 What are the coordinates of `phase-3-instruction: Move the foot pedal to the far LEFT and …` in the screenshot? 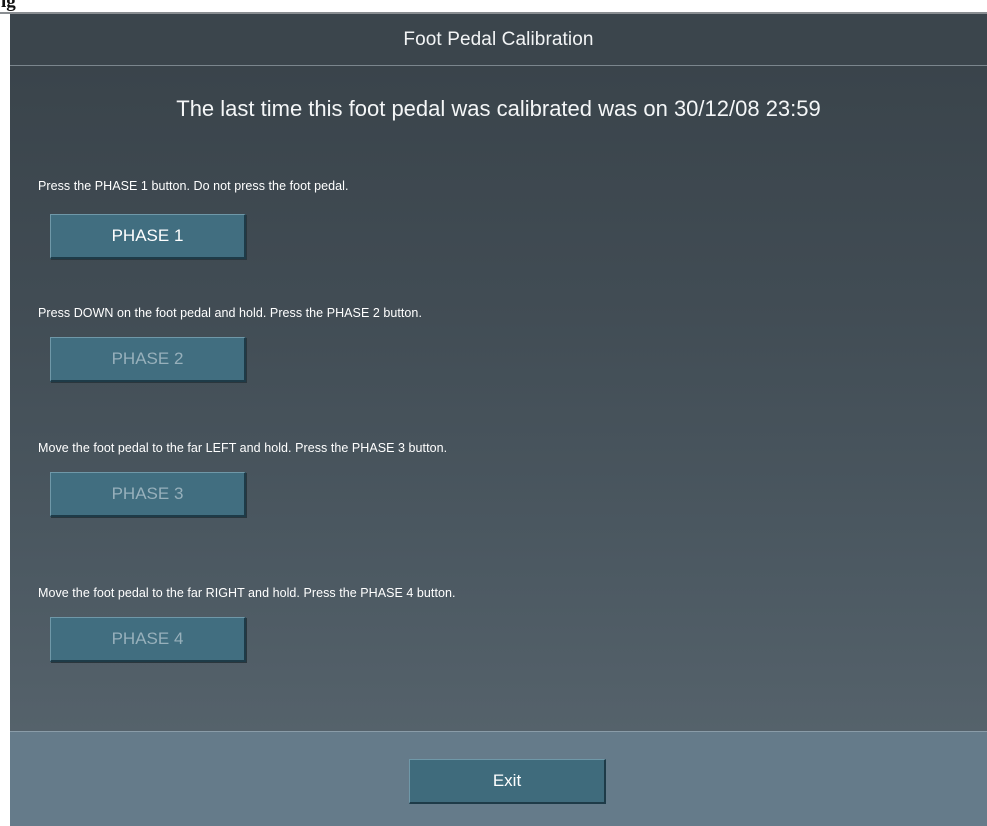 It's located at (243, 448).